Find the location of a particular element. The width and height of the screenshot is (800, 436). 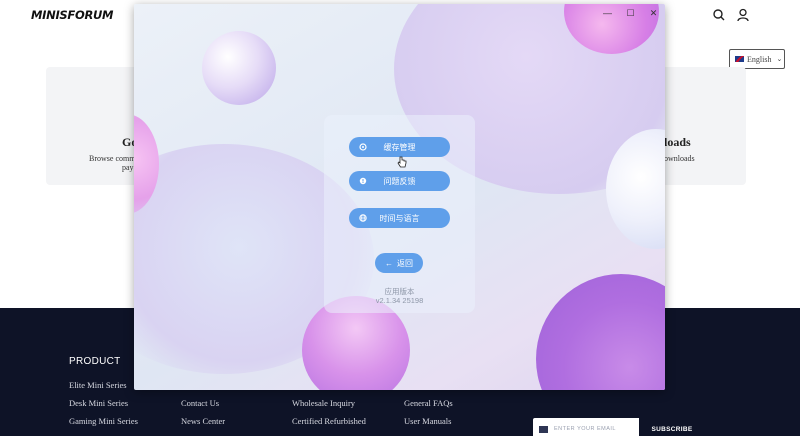

minimize-button: — is located at coordinates (607, 13).